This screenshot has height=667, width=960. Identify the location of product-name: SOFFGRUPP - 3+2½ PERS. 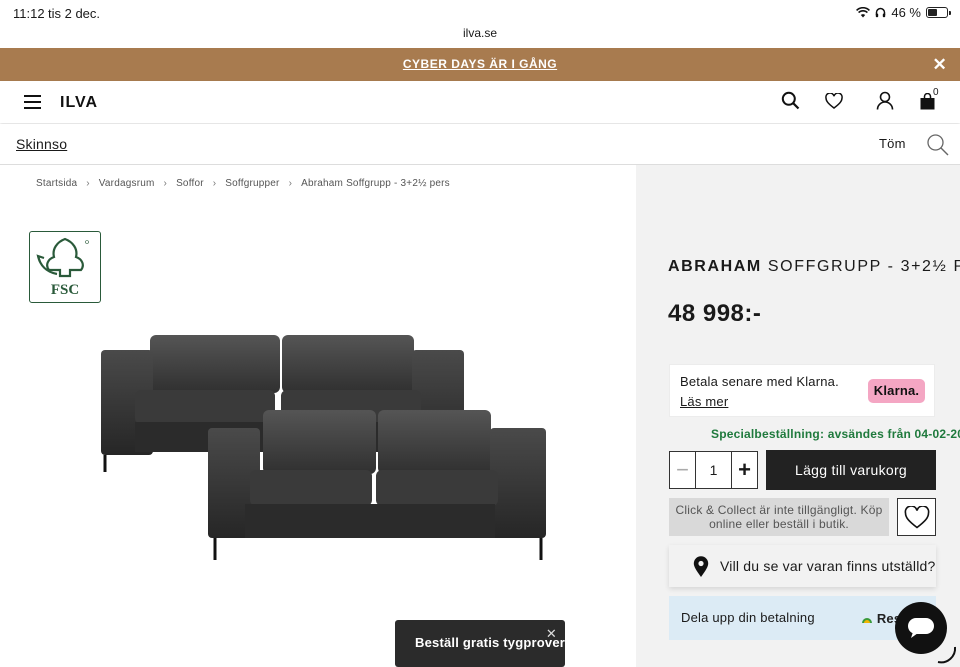
(863, 266).